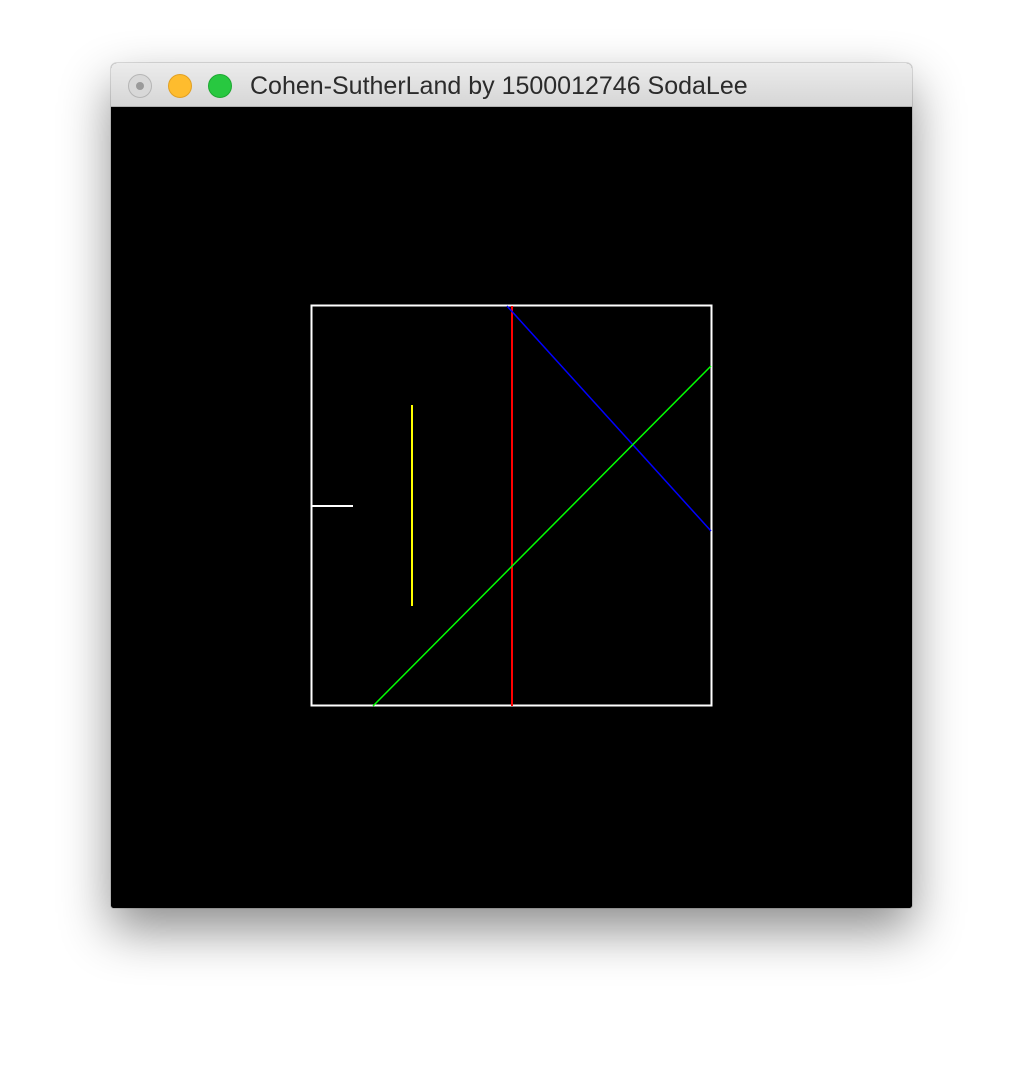 The width and height of the screenshot is (1024, 1068). I want to click on title-bar: Cohen-SutherLand by 1500012746 SodaLee, so click(511, 85).